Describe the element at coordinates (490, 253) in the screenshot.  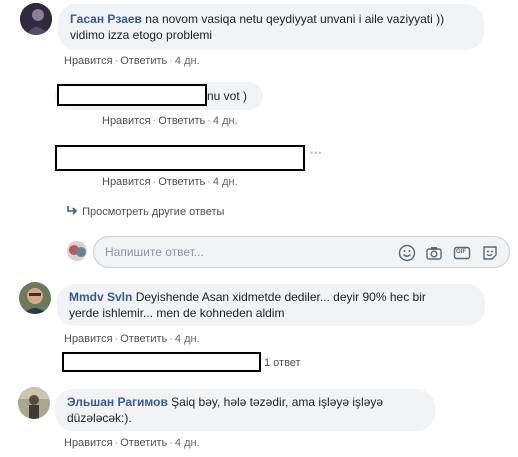
I see `sticker-icon` at that location.